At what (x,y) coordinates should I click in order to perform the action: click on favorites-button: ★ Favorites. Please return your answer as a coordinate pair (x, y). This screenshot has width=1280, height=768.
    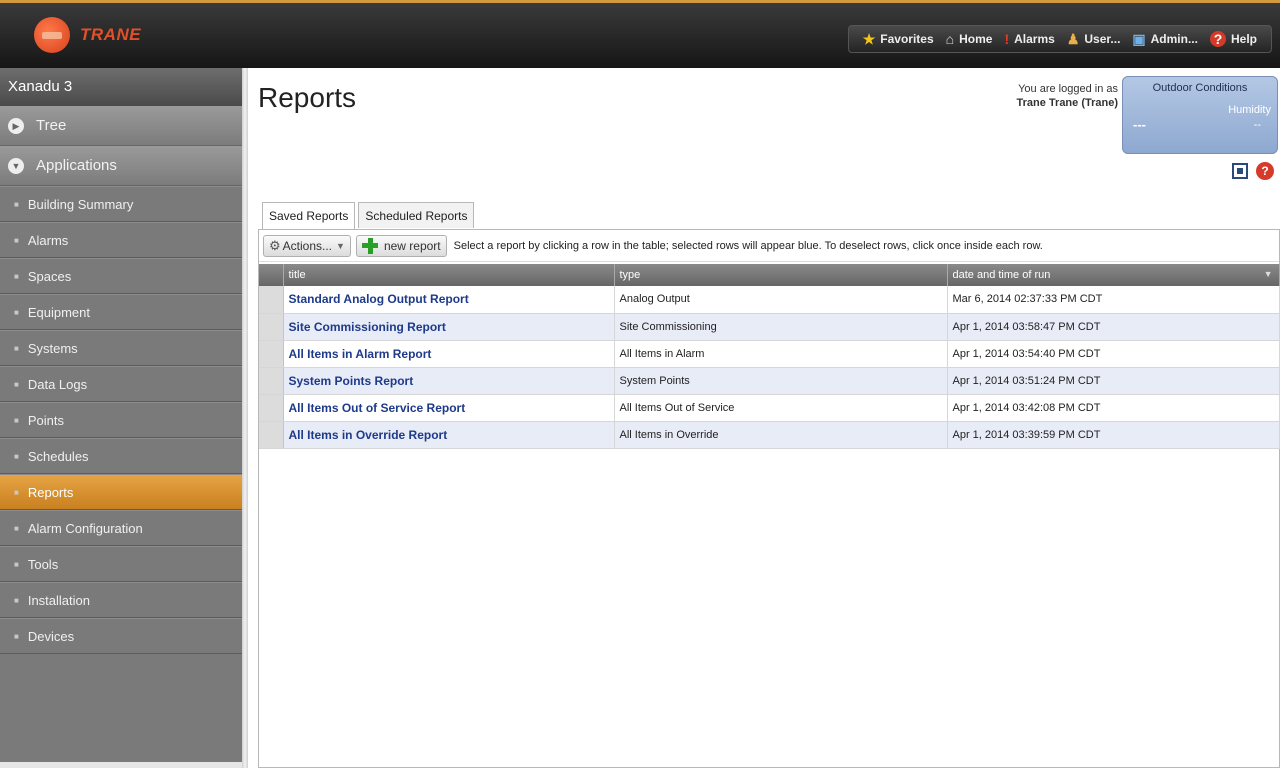
    Looking at the image, I should click on (898, 39).